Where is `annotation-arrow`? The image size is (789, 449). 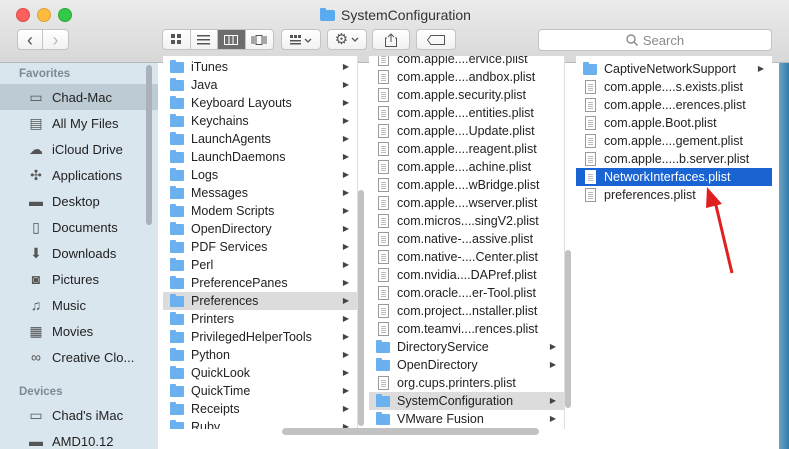
annotation-arrow is located at coordinates (720, 230).